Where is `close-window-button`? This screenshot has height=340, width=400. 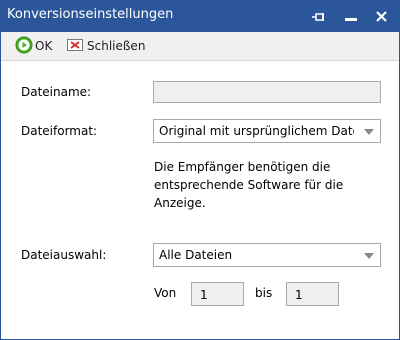
close-window-button is located at coordinates (381, 16).